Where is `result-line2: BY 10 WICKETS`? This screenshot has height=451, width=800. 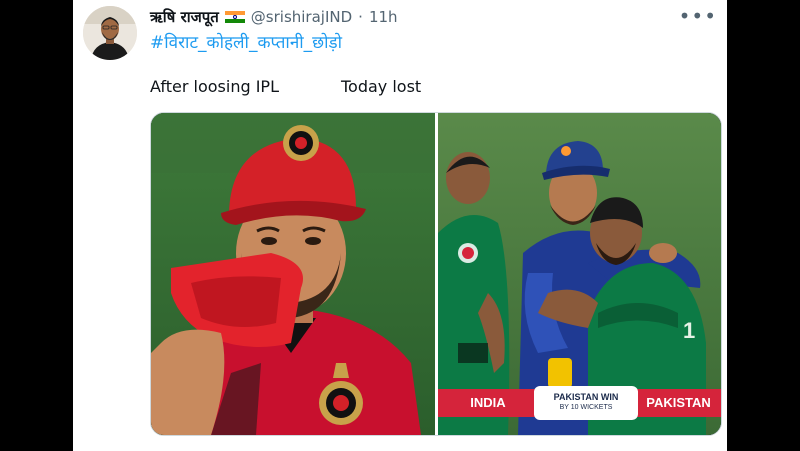
result-line2: BY 10 WICKETS is located at coordinates (586, 407).